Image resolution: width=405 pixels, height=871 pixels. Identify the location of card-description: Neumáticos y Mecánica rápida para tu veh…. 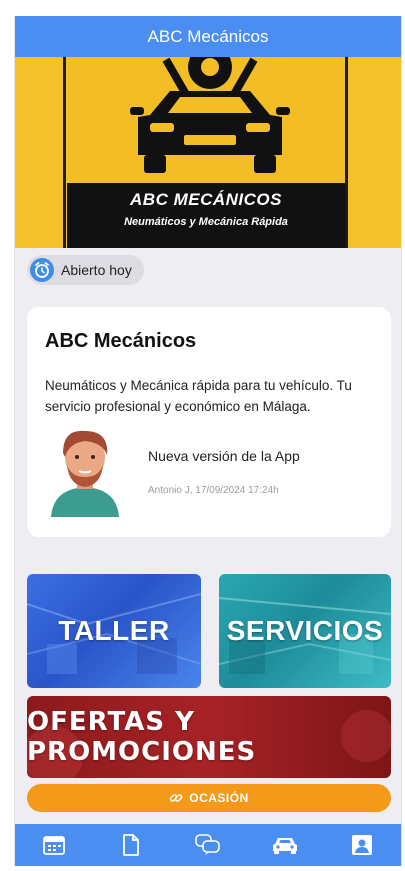
(198, 396).